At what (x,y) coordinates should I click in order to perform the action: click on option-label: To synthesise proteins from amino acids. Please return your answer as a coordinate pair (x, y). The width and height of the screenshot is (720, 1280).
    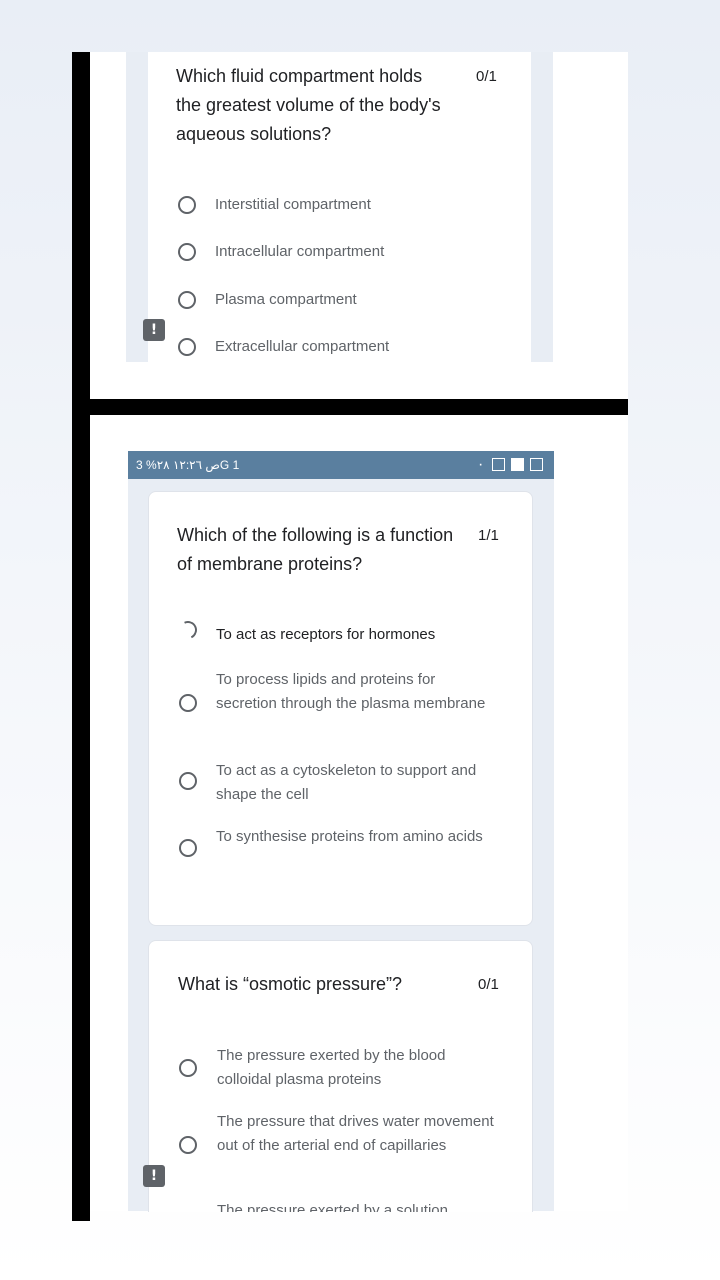
    Looking at the image, I should click on (349, 836).